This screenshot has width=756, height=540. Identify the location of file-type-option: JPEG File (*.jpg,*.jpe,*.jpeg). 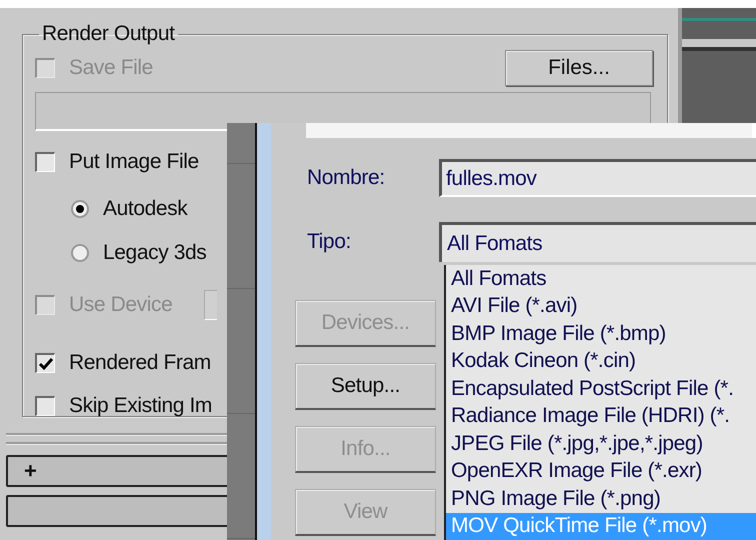
(601, 444).